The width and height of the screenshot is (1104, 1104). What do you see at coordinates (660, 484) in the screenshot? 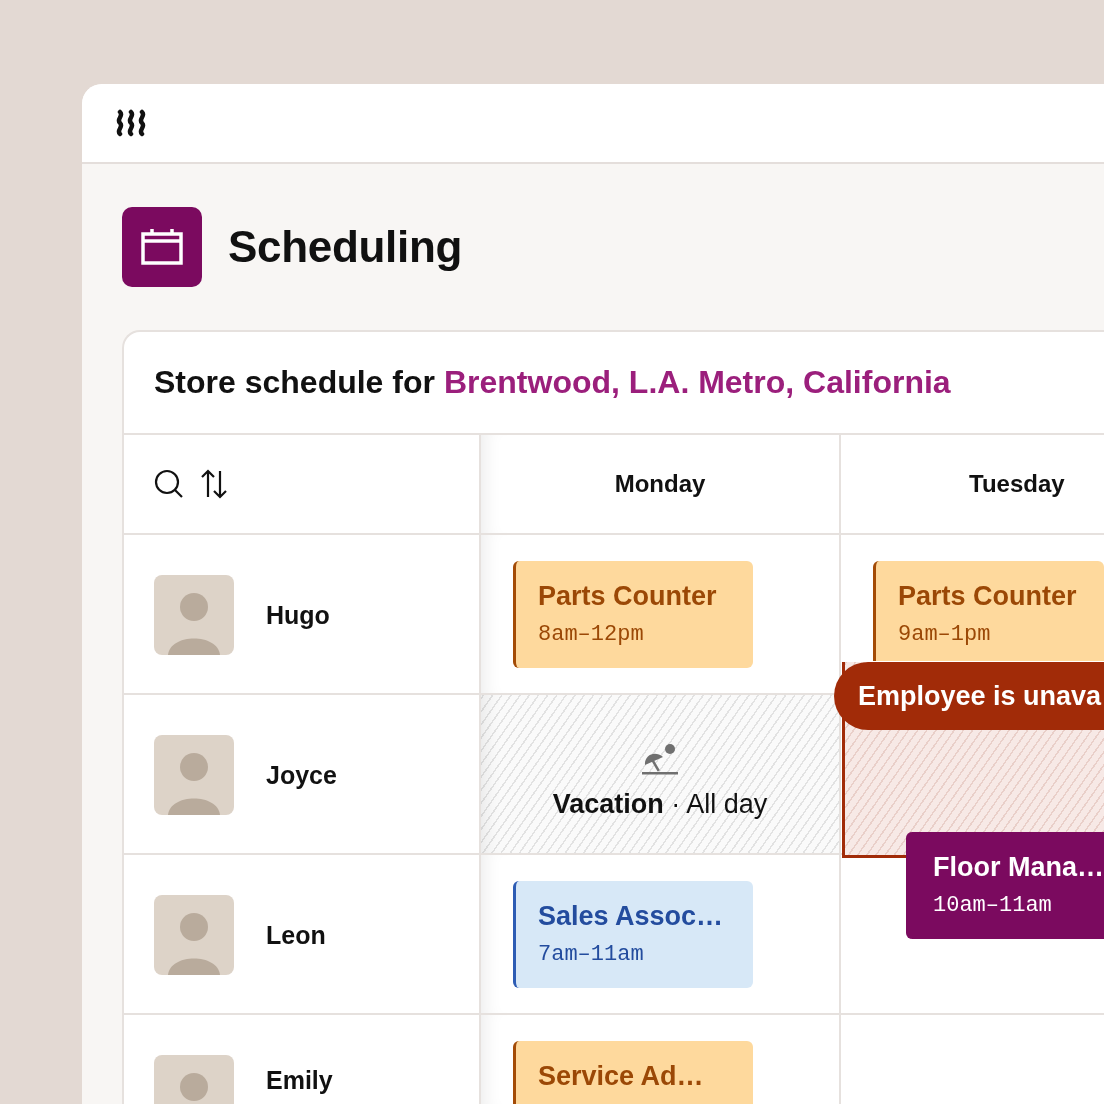
I see `day-header: Monday` at bounding box center [660, 484].